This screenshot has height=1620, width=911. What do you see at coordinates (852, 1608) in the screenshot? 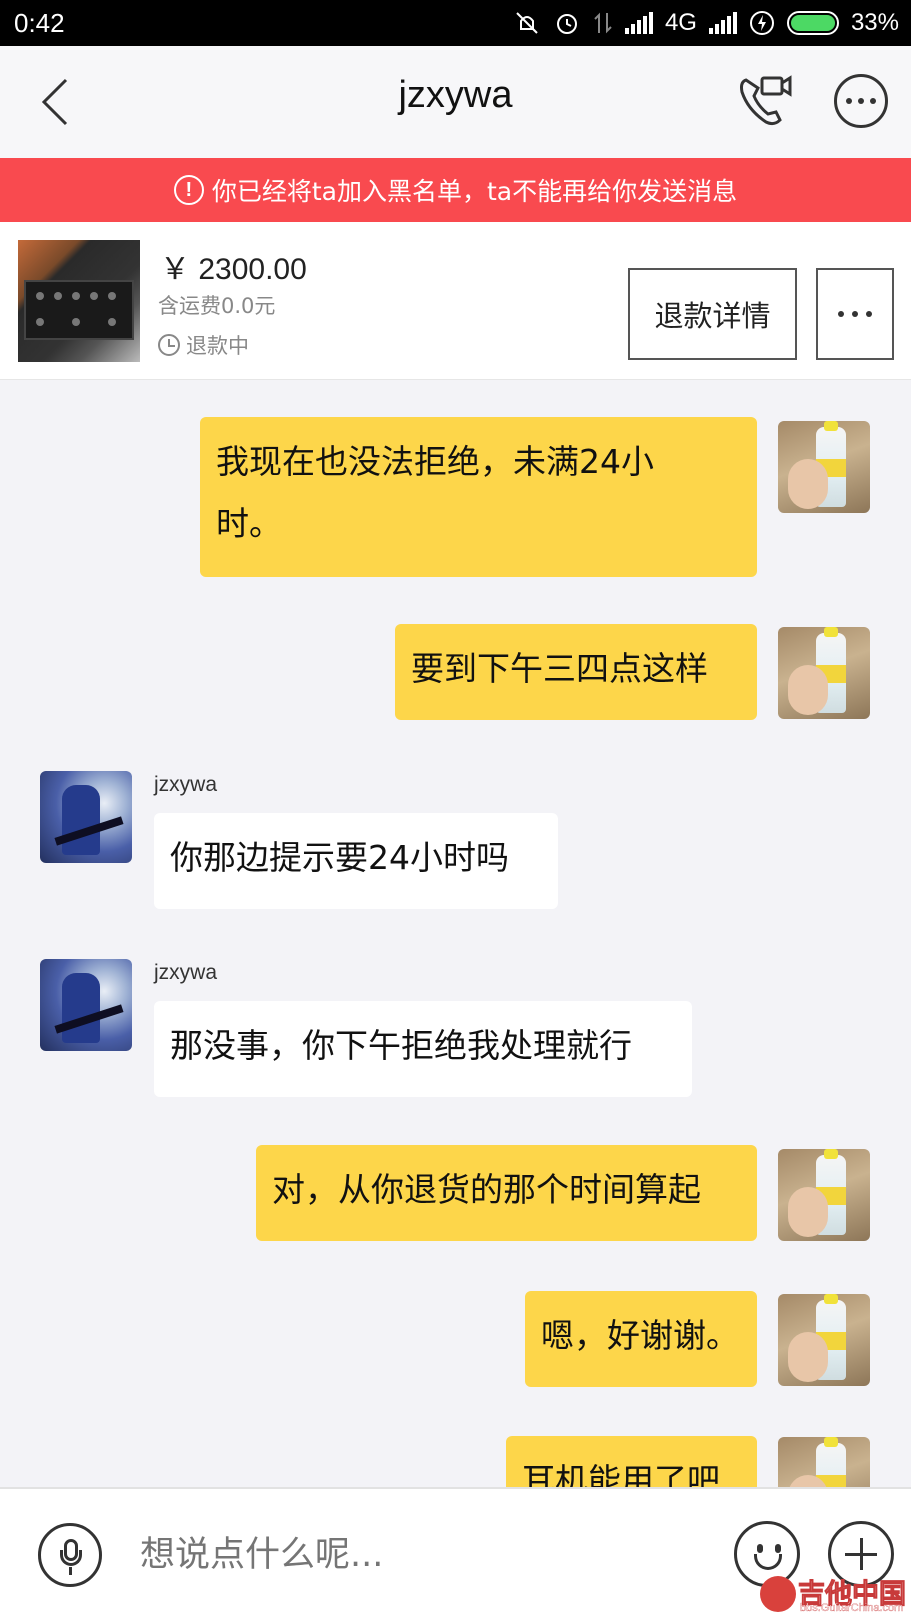
I see `watermark-url: bbs.GuitarChina.com` at bounding box center [852, 1608].